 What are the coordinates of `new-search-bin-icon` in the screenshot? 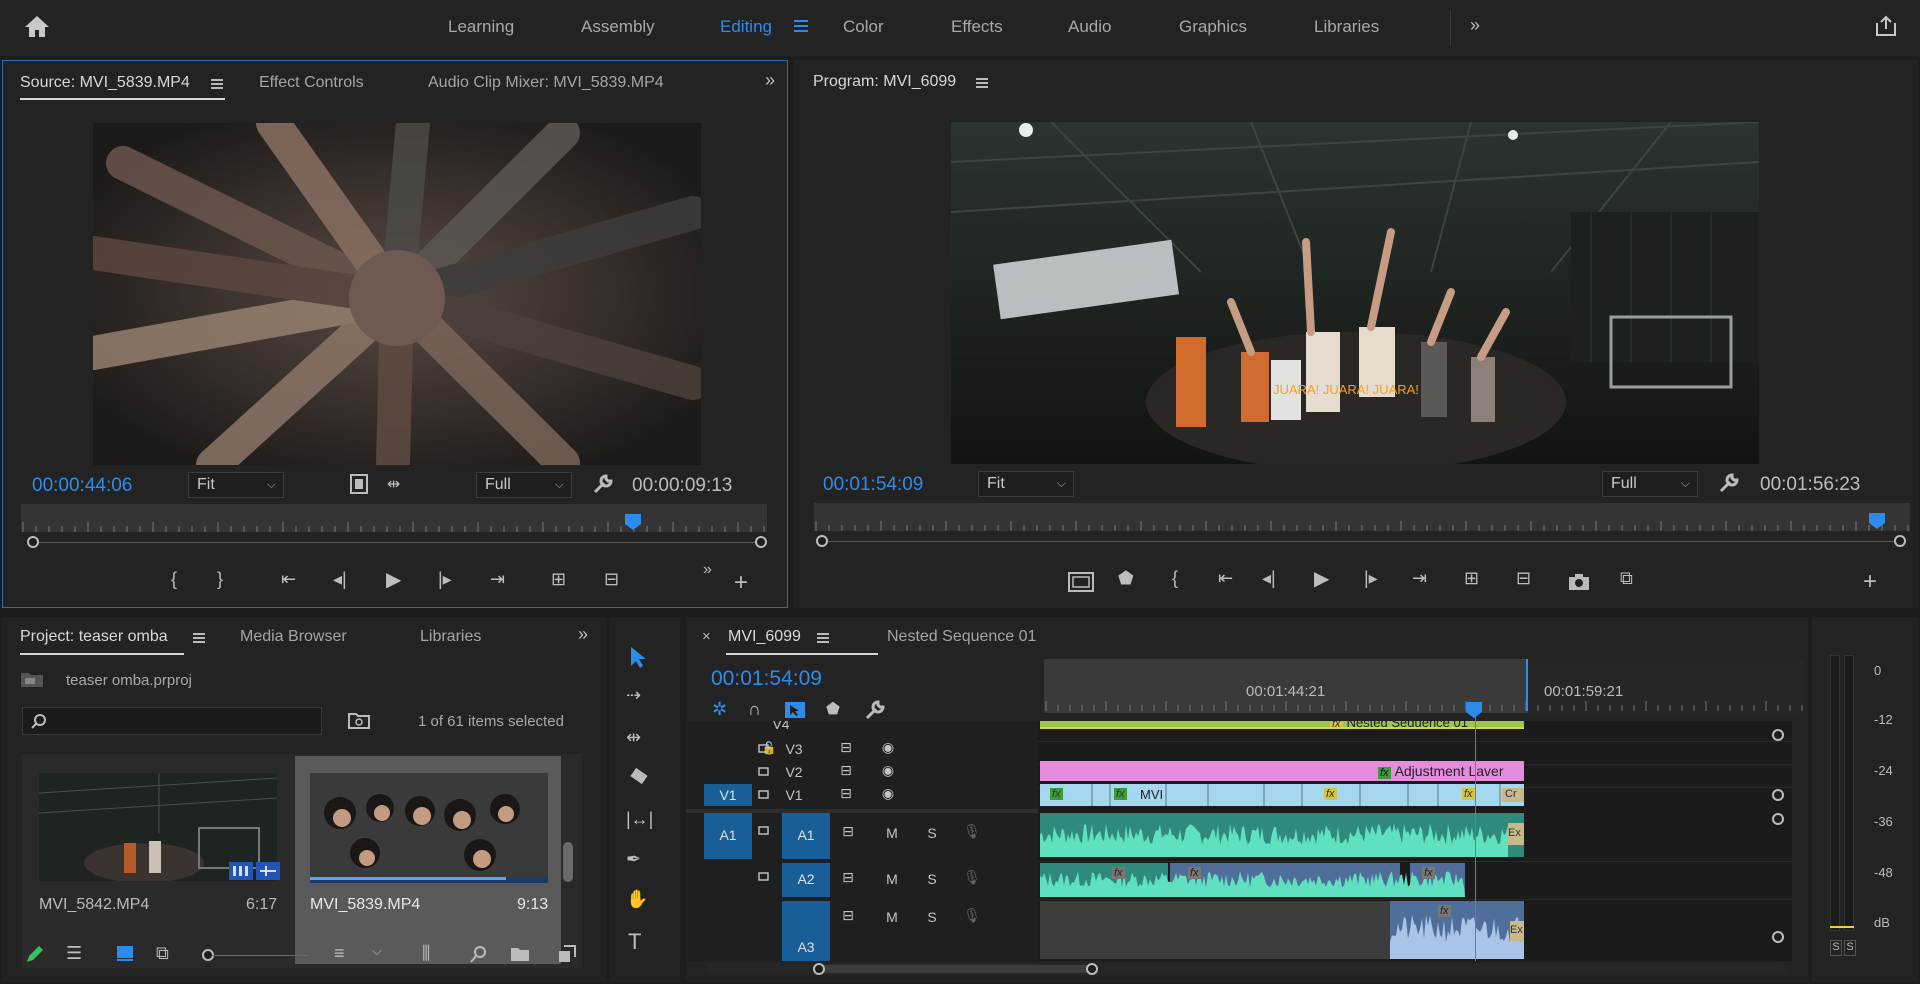 It's located at (359, 720).